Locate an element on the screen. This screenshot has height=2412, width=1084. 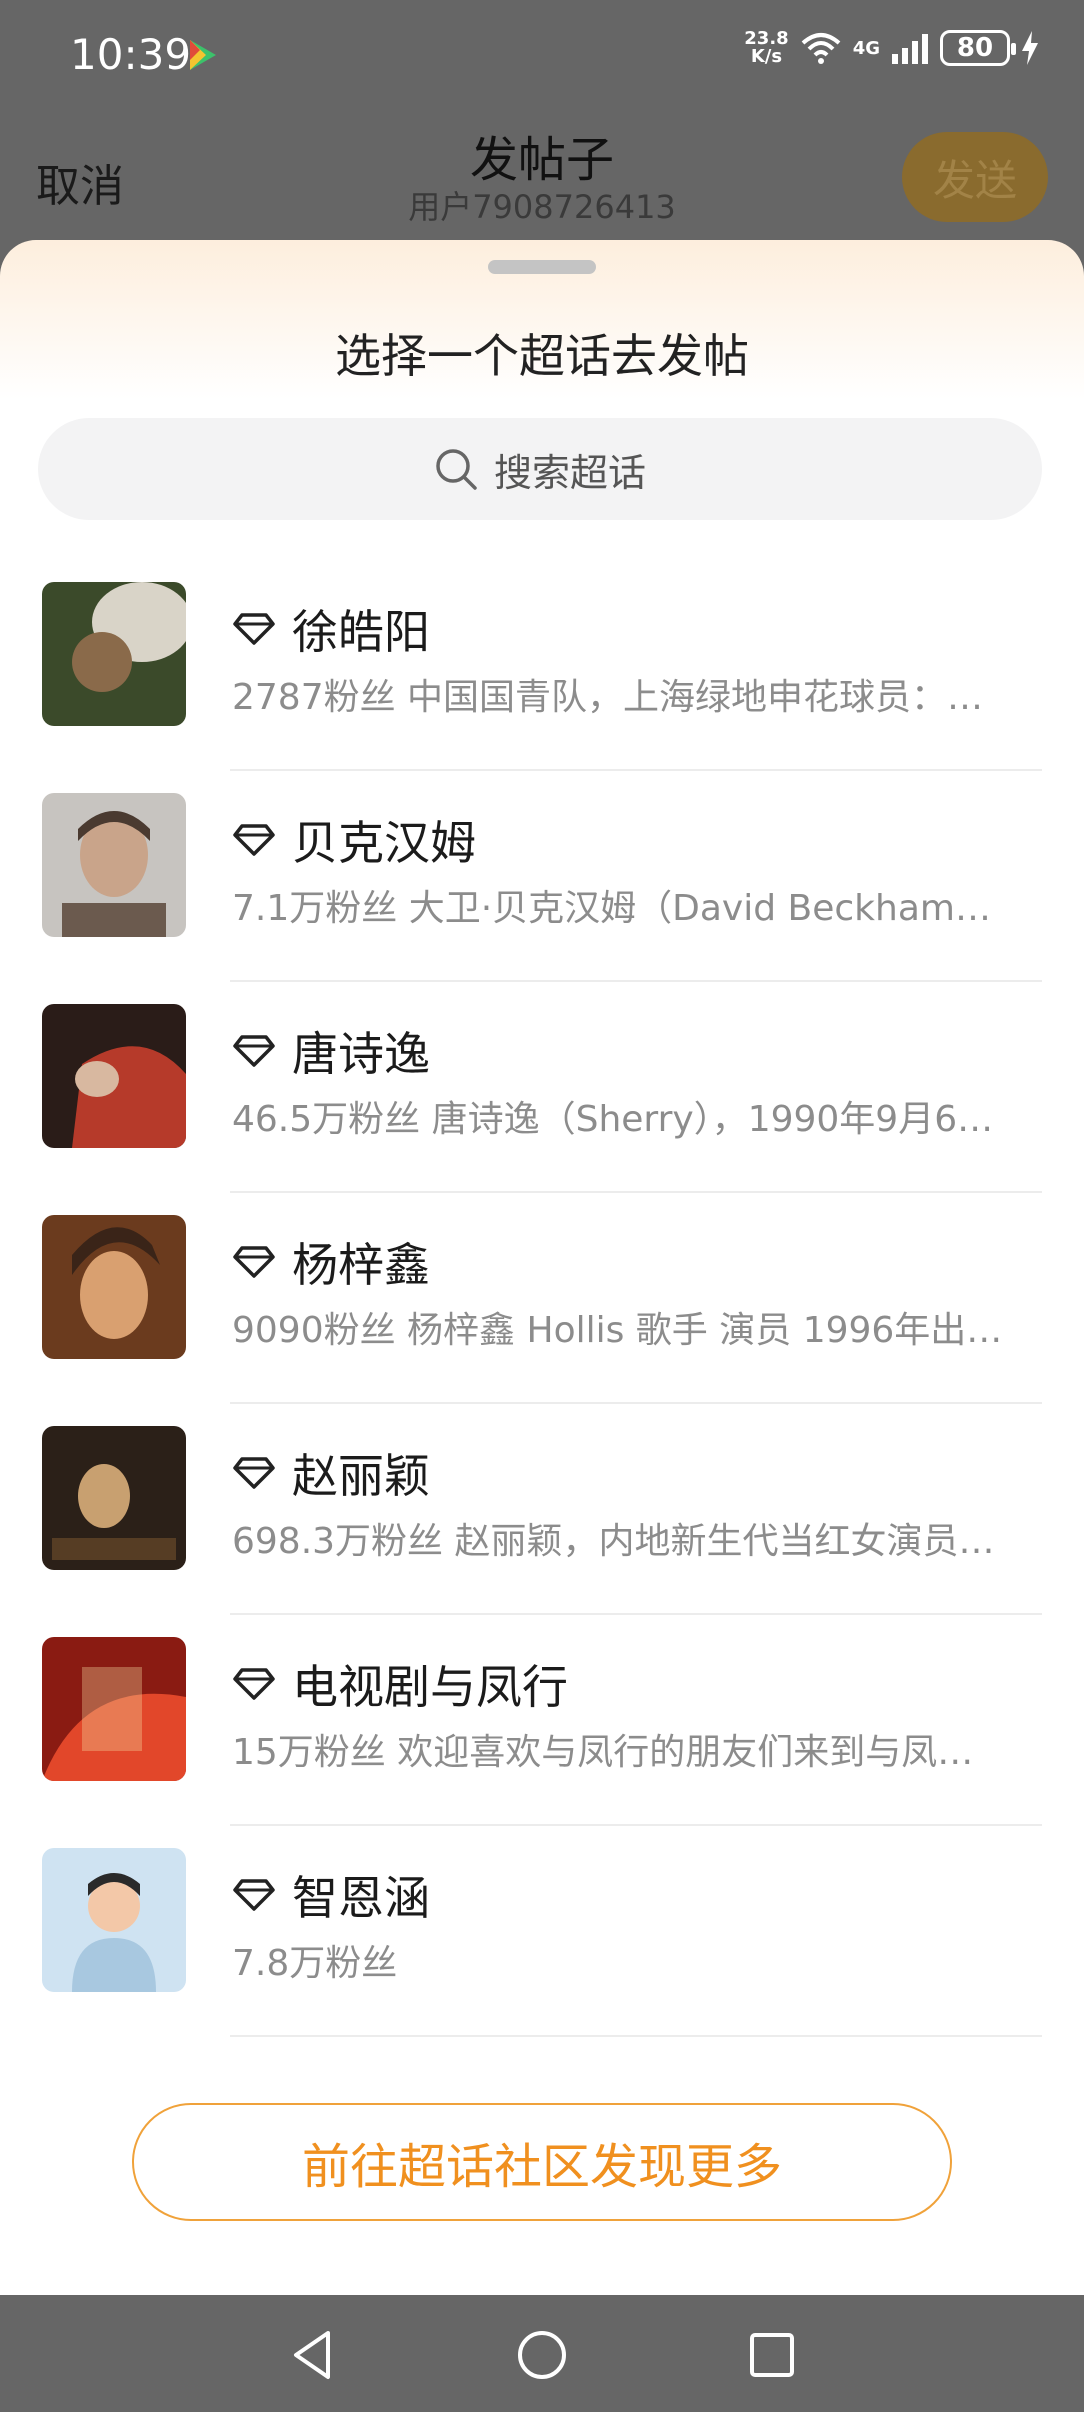
signal-type: 4G is located at coordinates (866, 48).